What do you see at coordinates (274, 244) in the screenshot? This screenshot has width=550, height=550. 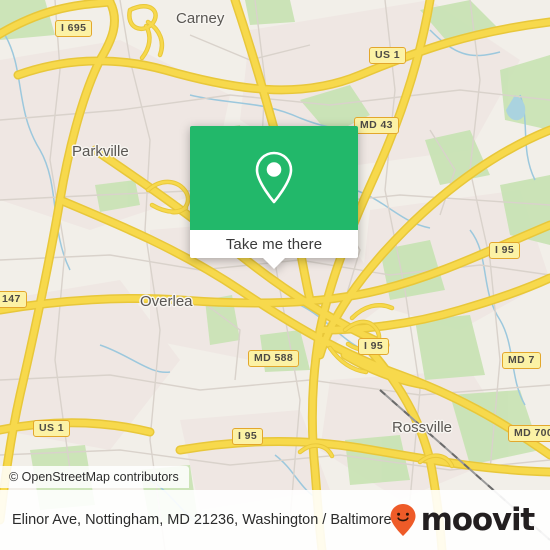 I see `take-me-there-label: Take me there` at bounding box center [274, 244].